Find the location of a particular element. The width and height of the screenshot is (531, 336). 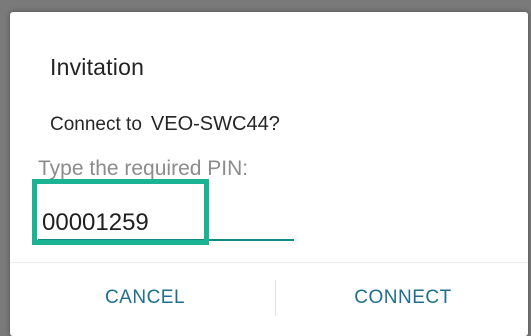

connect-message: Connect to VEO-SWC44? is located at coordinates (165, 124).